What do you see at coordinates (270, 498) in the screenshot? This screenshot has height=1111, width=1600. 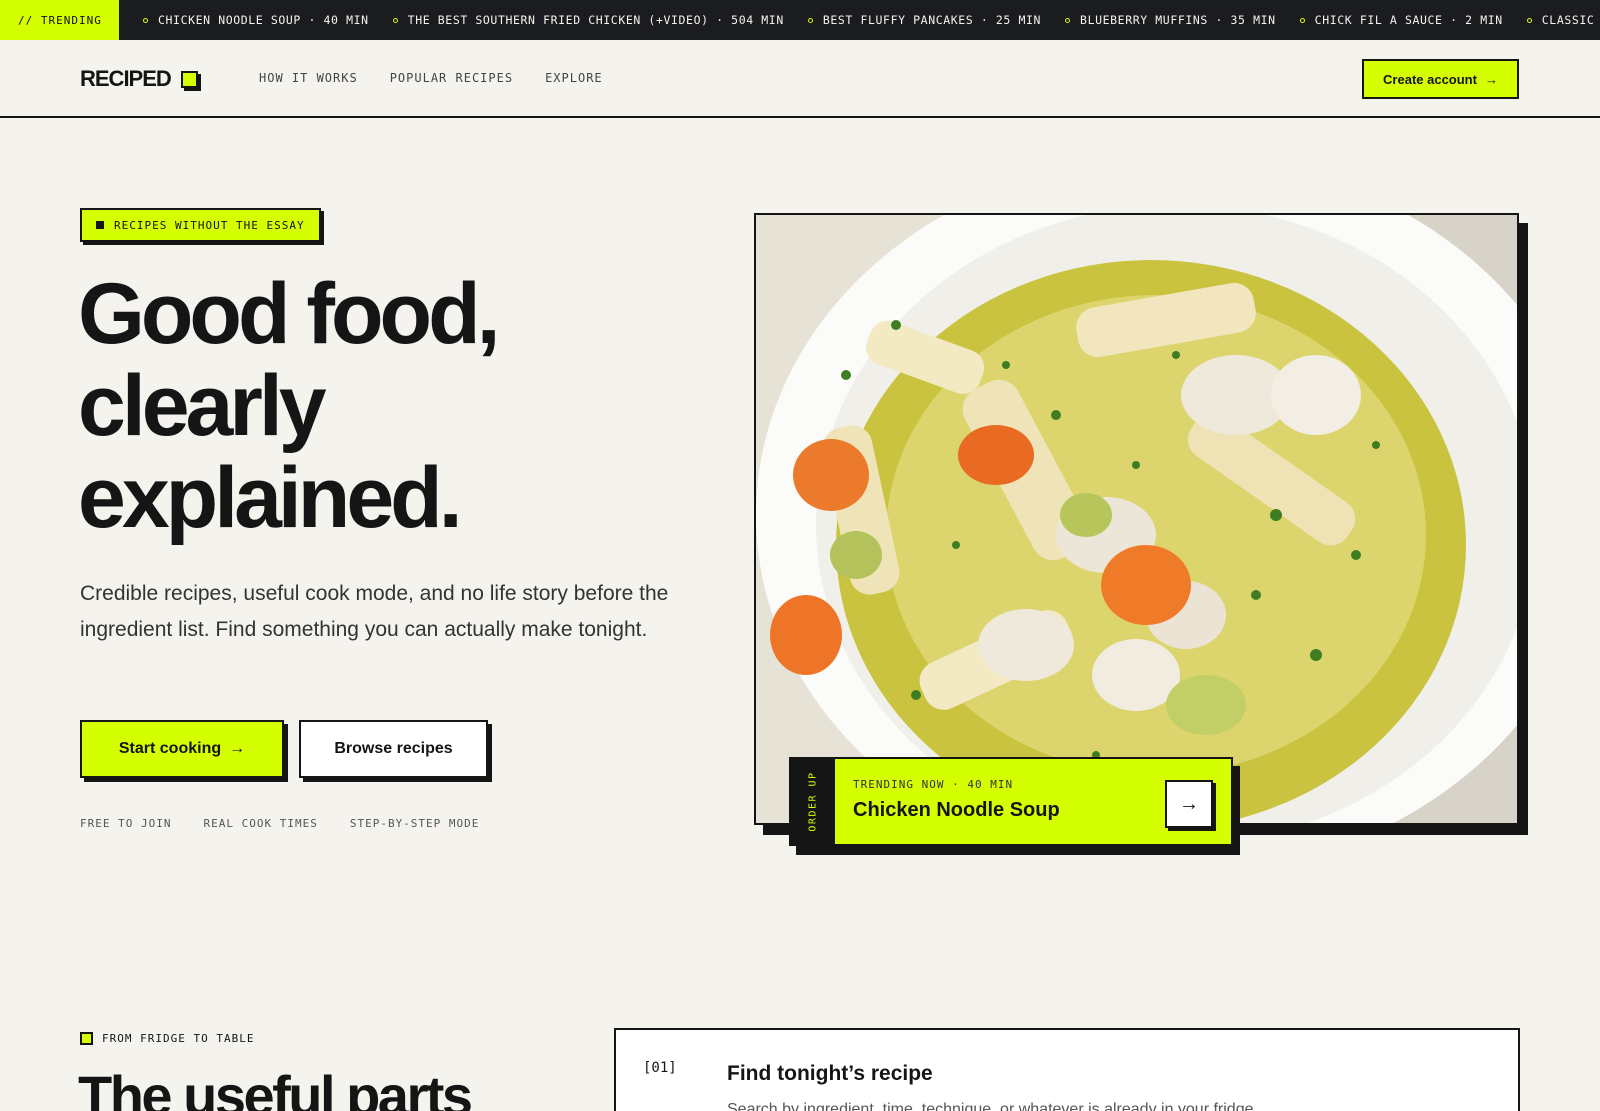 I see `hero-title-line: explained.` at bounding box center [270, 498].